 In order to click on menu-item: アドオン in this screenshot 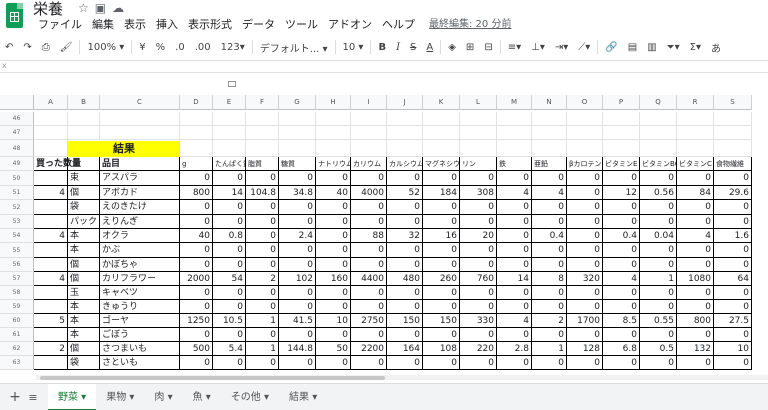, I will do `click(350, 25)`.